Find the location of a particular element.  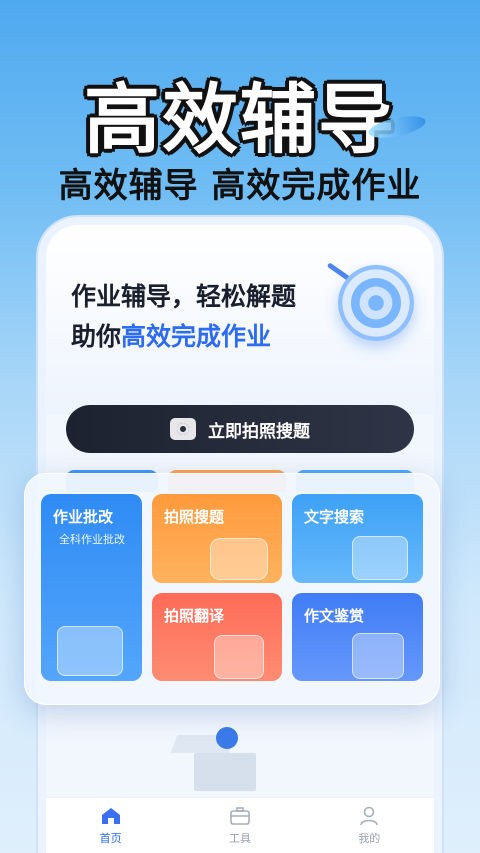

photo-search-label: 立即拍照搜题 is located at coordinates (259, 431).